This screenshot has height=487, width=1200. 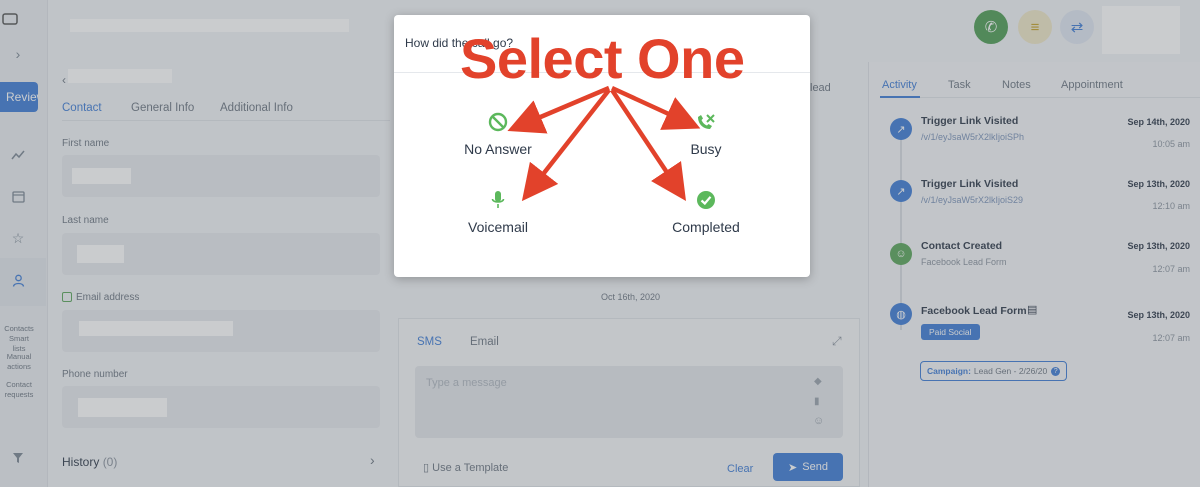 I want to click on annotation-arrows, so click(x=604, y=143).